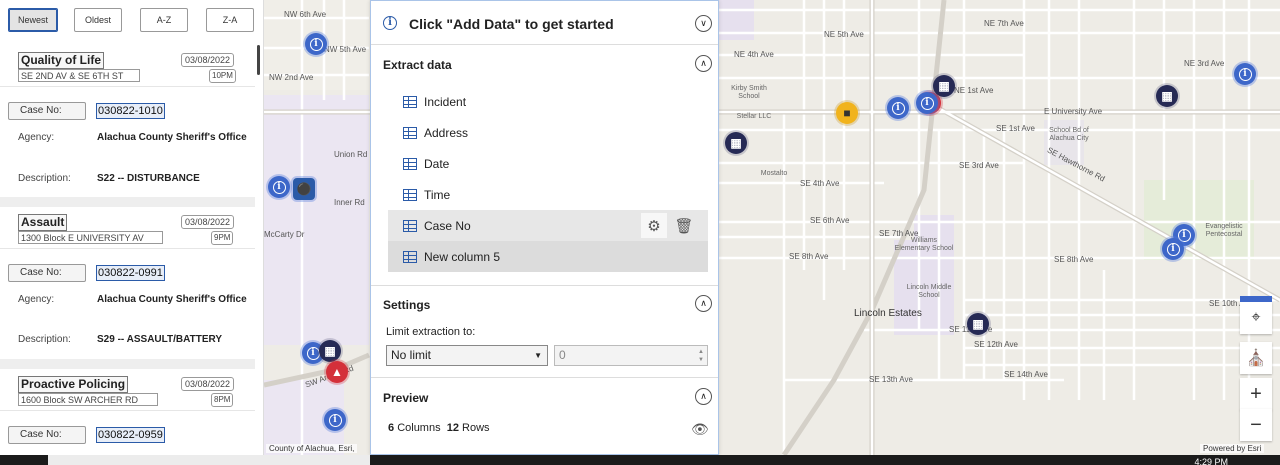 The height and width of the screenshot is (465, 1280). I want to click on case-number: 030822-1010, so click(130, 111).